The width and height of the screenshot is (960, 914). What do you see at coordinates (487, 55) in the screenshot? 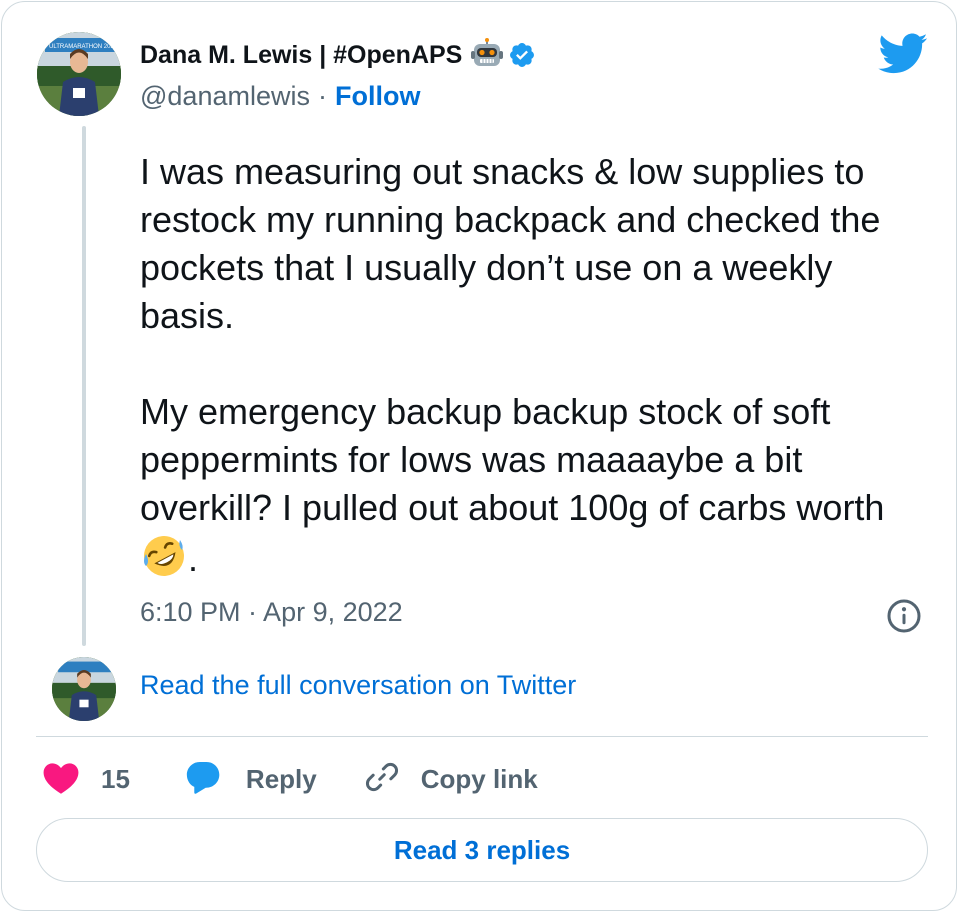
I see `robot-emoji-icon` at bounding box center [487, 55].